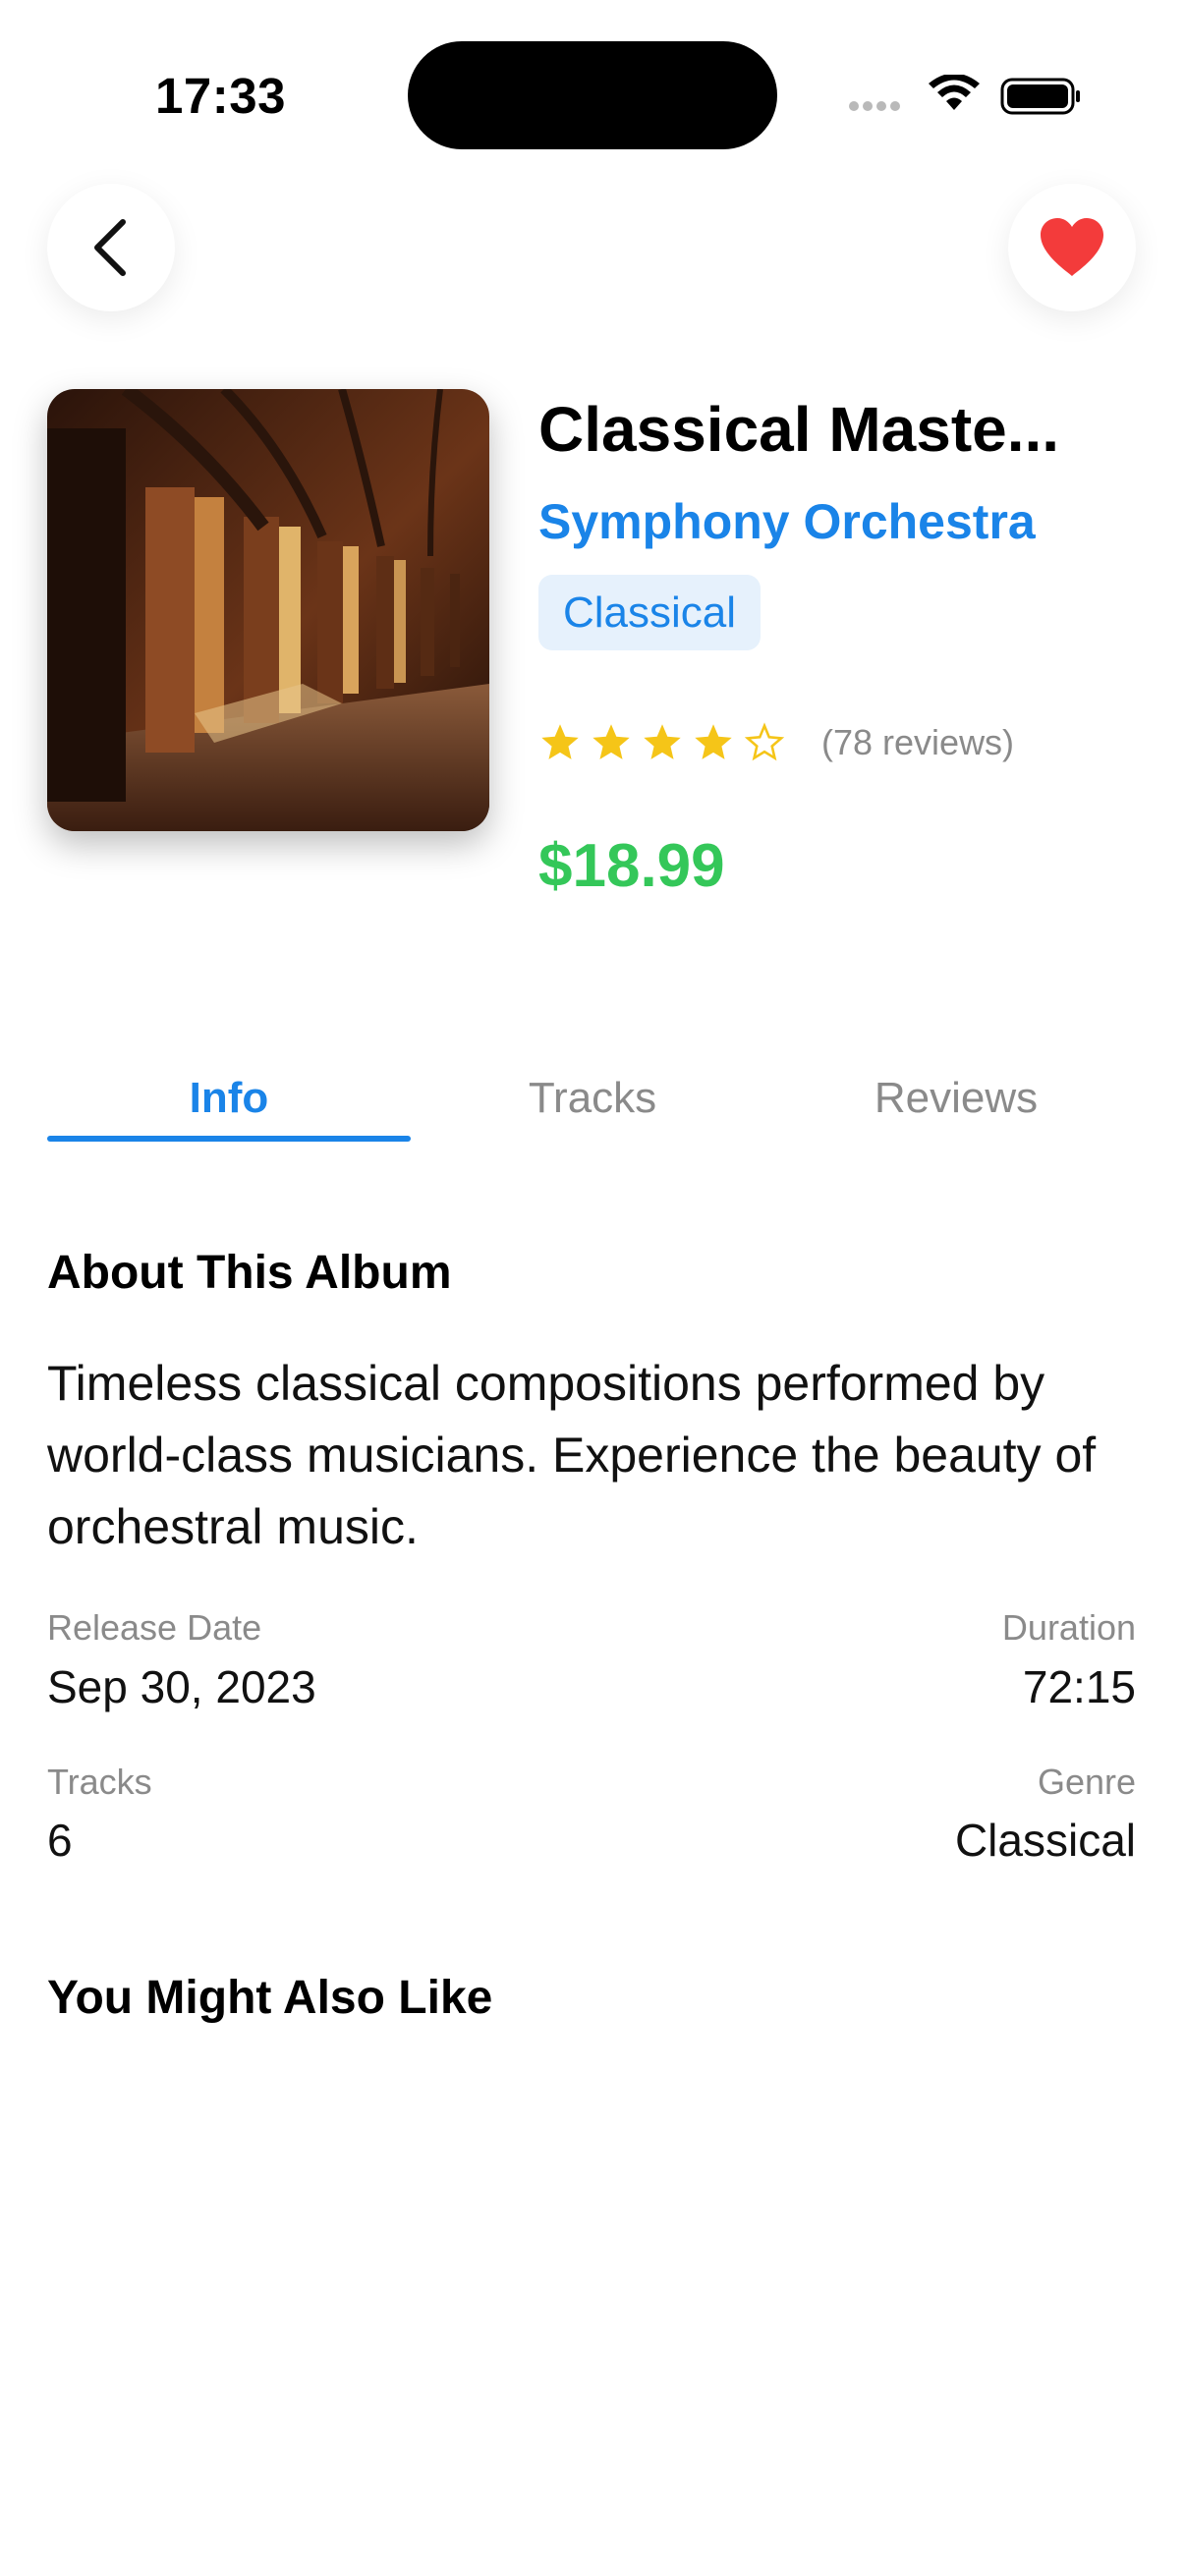 The image size is (1185, 2576). Describe the element at coordinates (787, 521) in the screenshot. I see `artist-link: Symphony Orchestra` at that location.